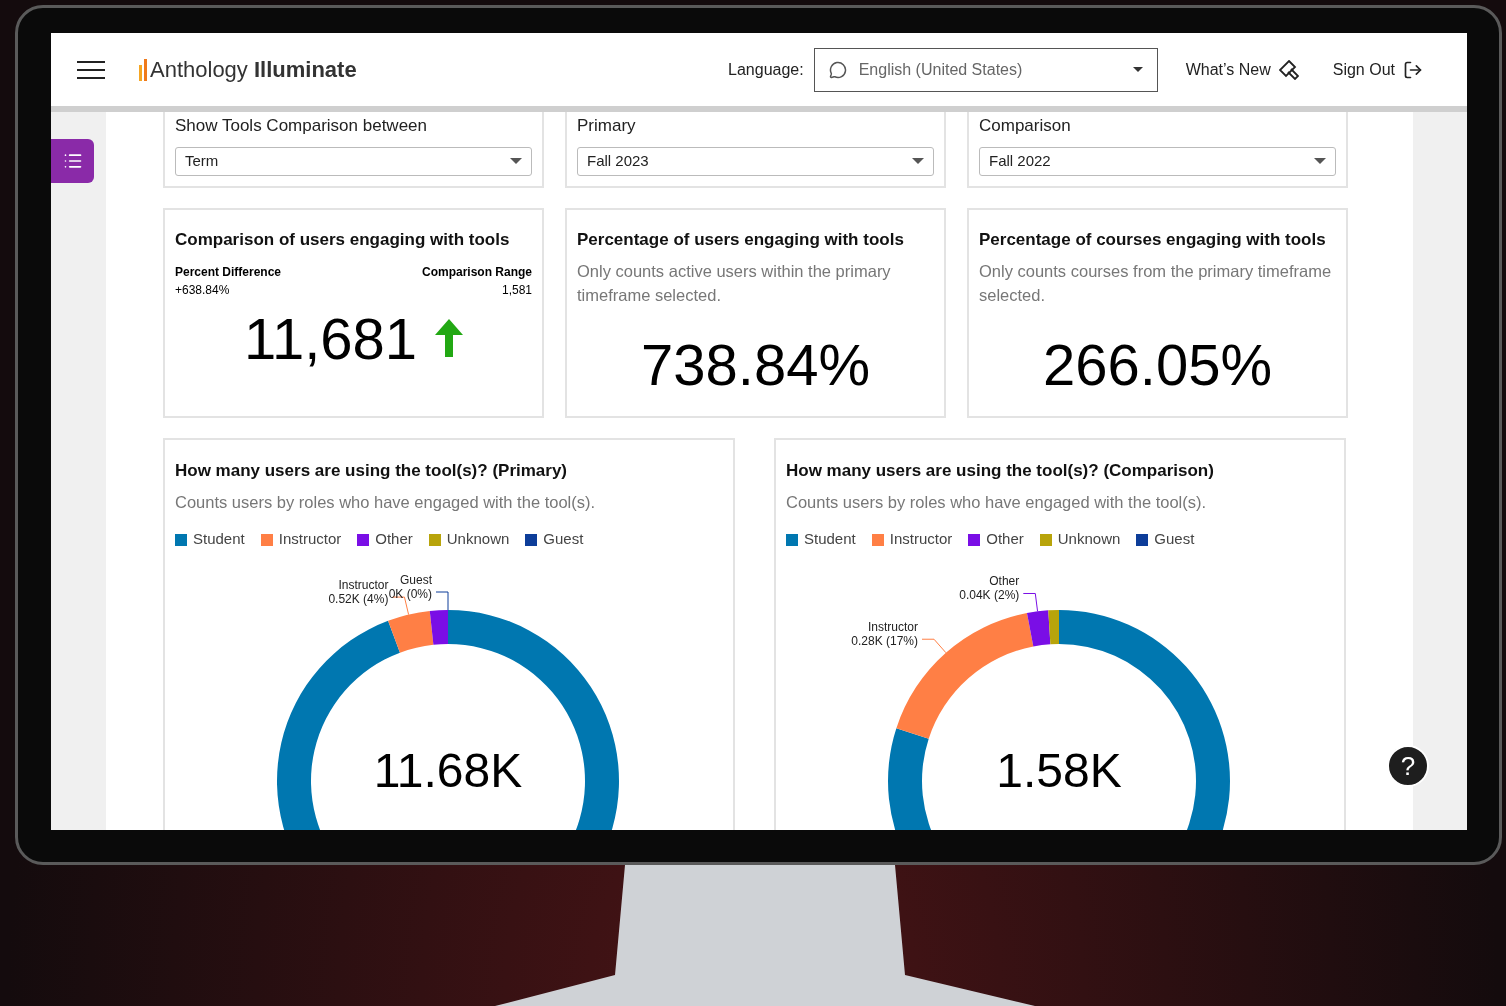 The height and width of the screenshot is (1006, 1506). I want to click on metric-label: Comparison Range, so click(477, 272).